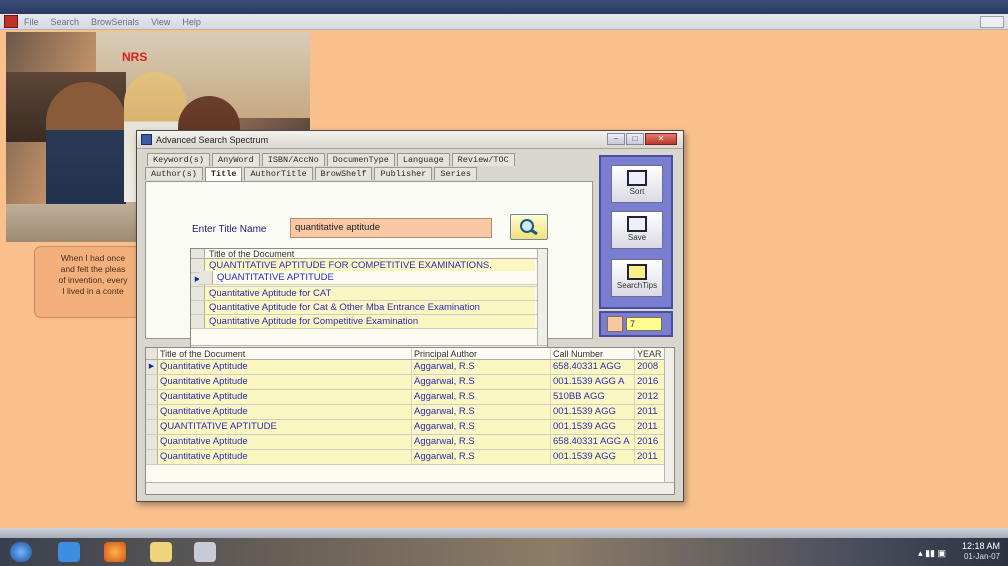 Image resolution: width=1008 pixels, height=566 pixels. What do you see at coordinates (69, 552) in the screenshot?
I see `internet-explorer-icon` at bounding box center [69, 552].